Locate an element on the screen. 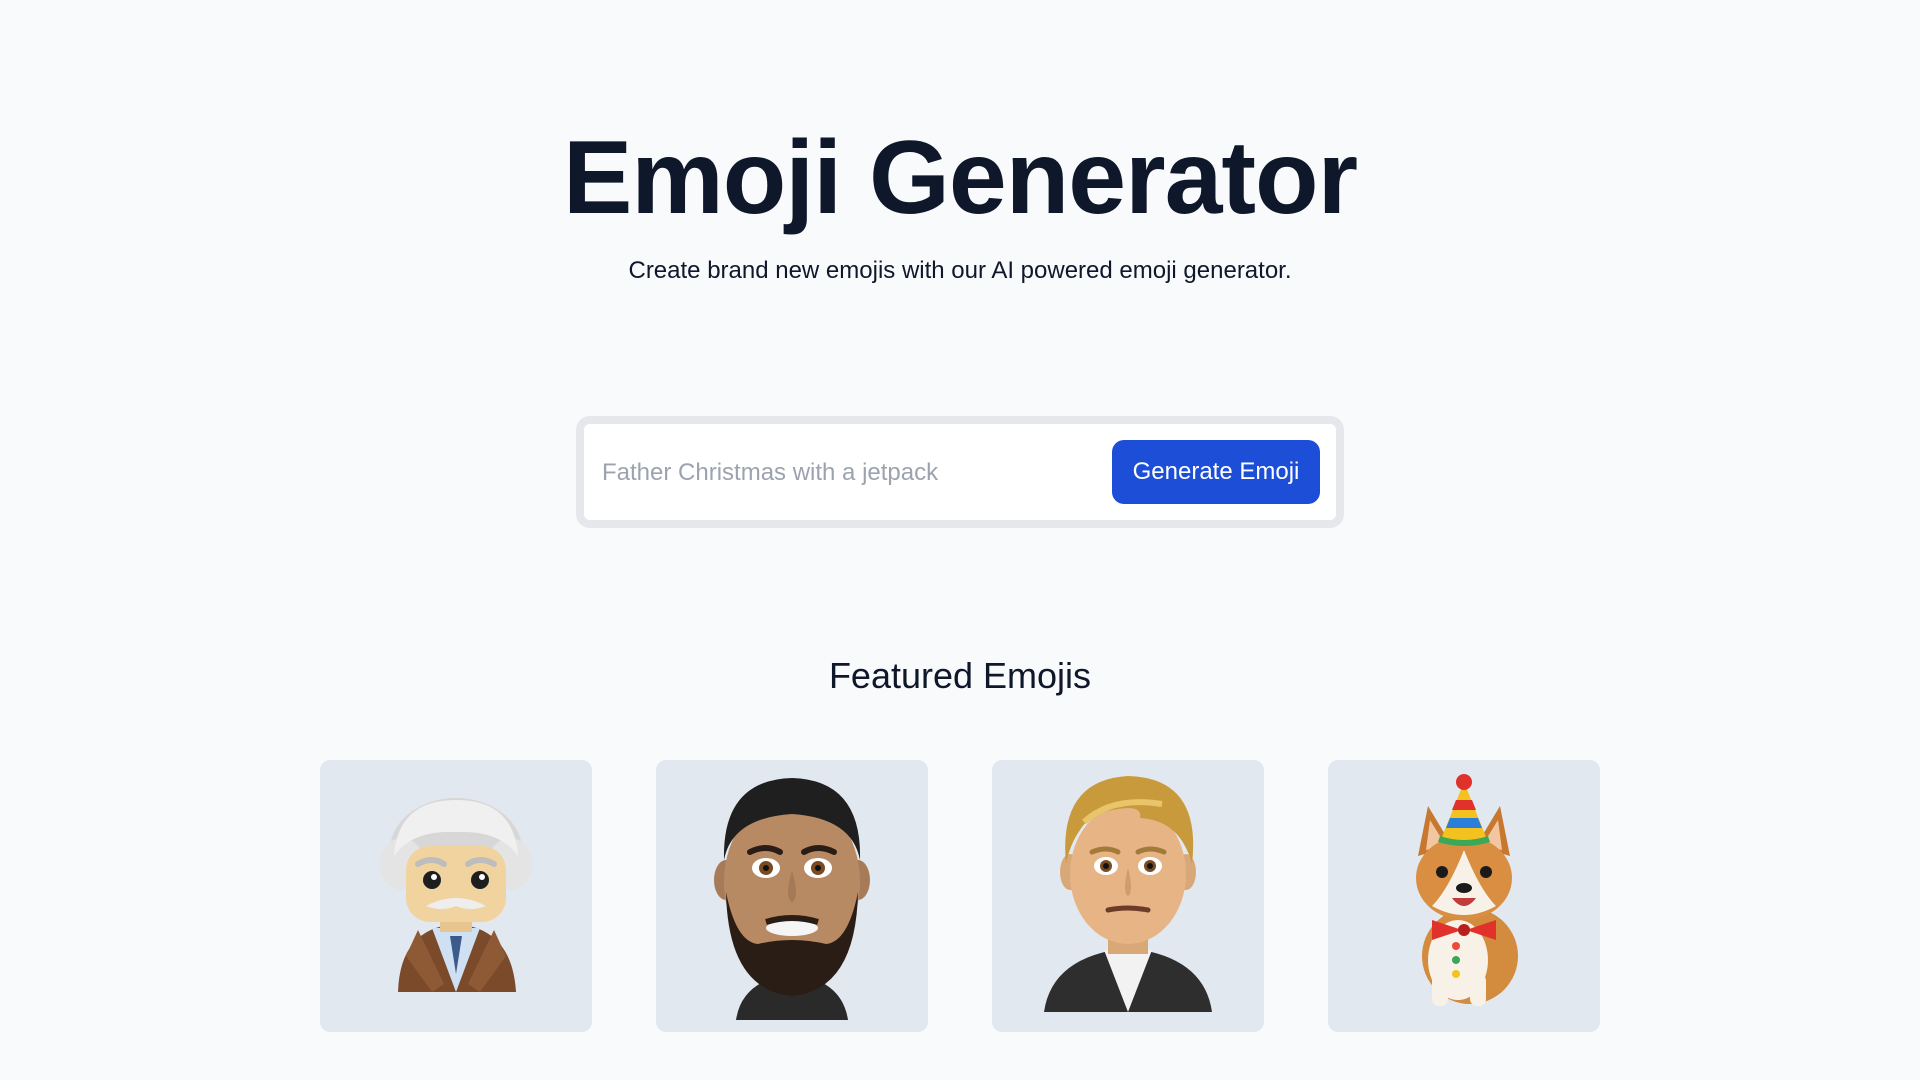  emoji-card-blond-man is located at coordinates (1128, 896).